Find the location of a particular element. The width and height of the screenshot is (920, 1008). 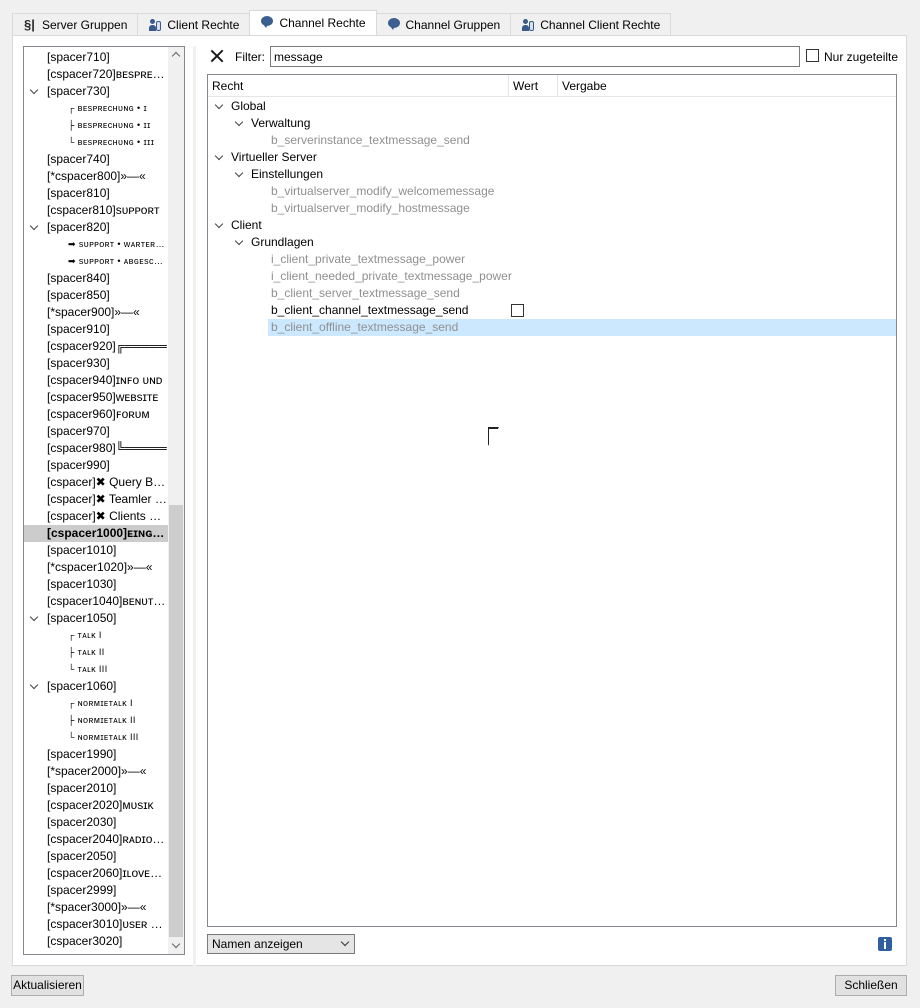

channel-tree-item: [cspacer3020] is located at coordinates (96, 941).